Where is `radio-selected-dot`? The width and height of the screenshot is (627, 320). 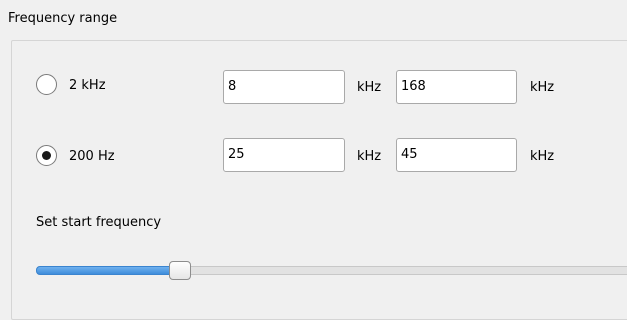 radio-selected-dot is located at coordinates (46, 155).